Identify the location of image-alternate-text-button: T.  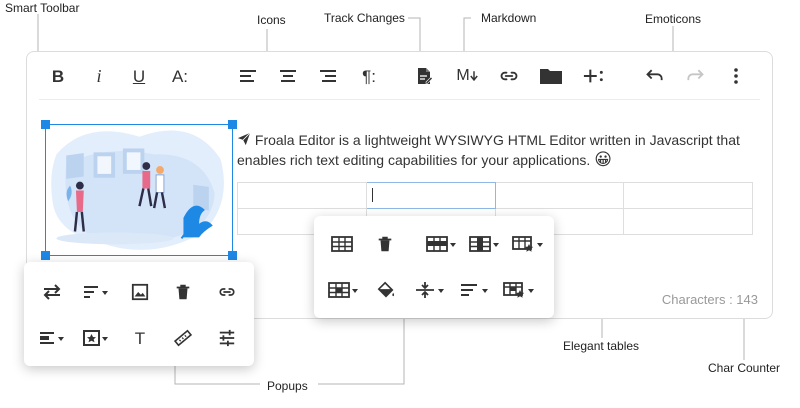
(140, 338).